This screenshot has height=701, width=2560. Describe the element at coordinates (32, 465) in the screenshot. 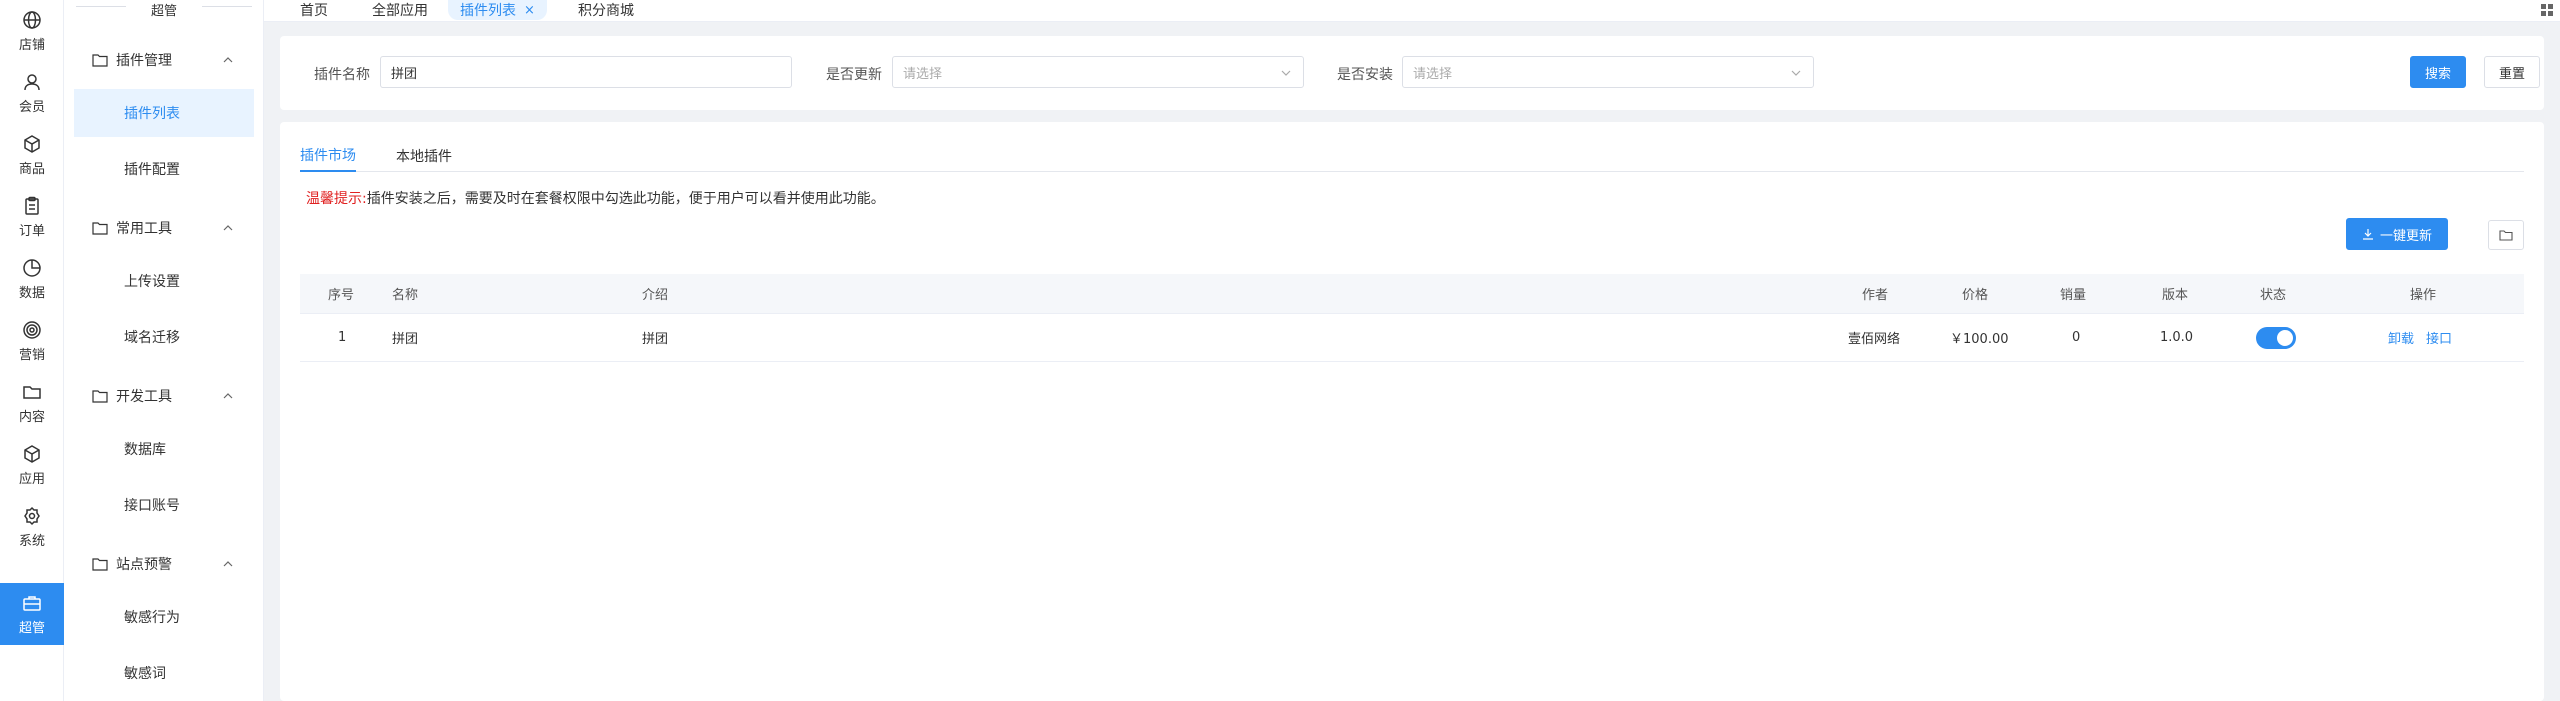

I see `rail-item-app: 应用` at that location.